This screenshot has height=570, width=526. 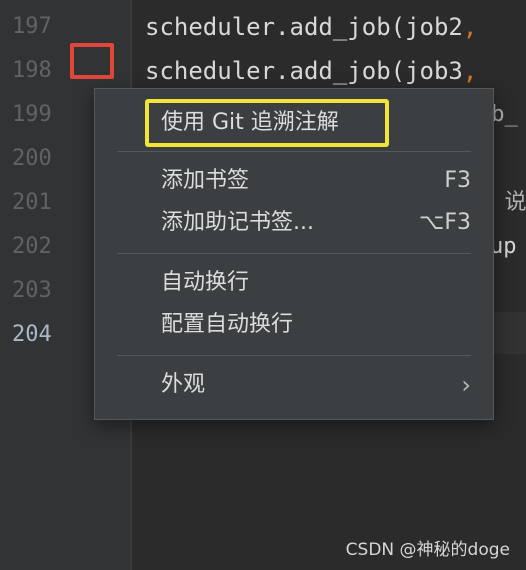 What do you see at coordinates (227, 324) in the screenshot?
I see `menu-item-label: 配置自动换行` at bounding box center [227, 324].